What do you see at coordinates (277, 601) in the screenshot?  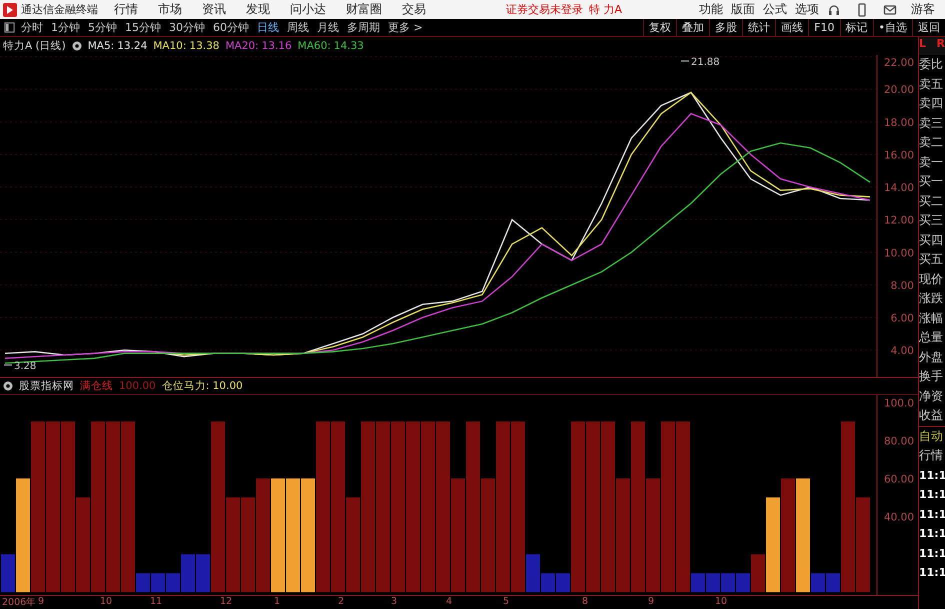 I see `date-axis-label: 1` at bounding box center [277, 601].